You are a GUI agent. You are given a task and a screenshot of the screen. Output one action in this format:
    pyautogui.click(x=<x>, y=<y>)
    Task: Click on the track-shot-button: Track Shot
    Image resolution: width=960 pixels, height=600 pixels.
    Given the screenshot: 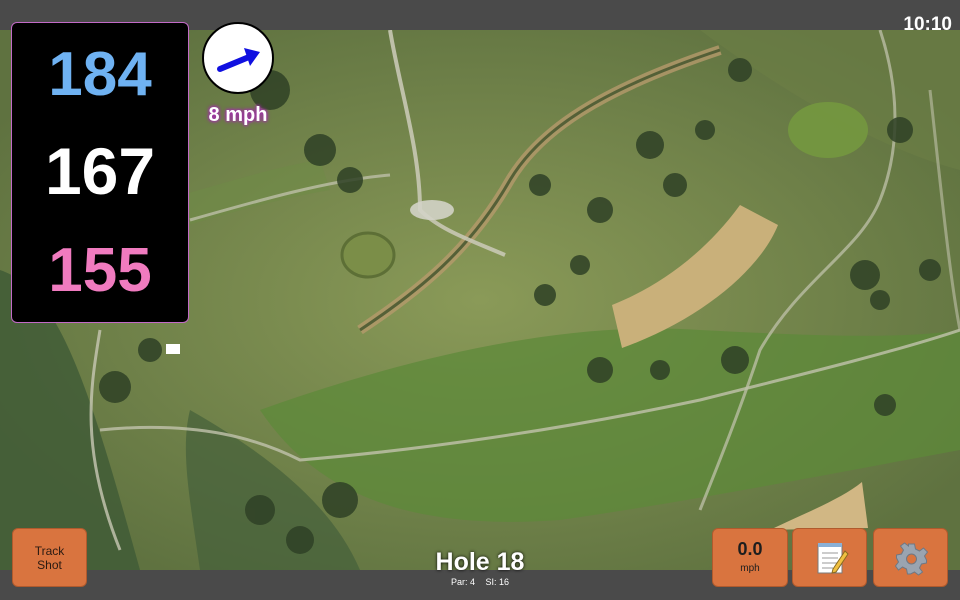 What is the action you would take?
    pyautogui.click(x=49, y=557)
    